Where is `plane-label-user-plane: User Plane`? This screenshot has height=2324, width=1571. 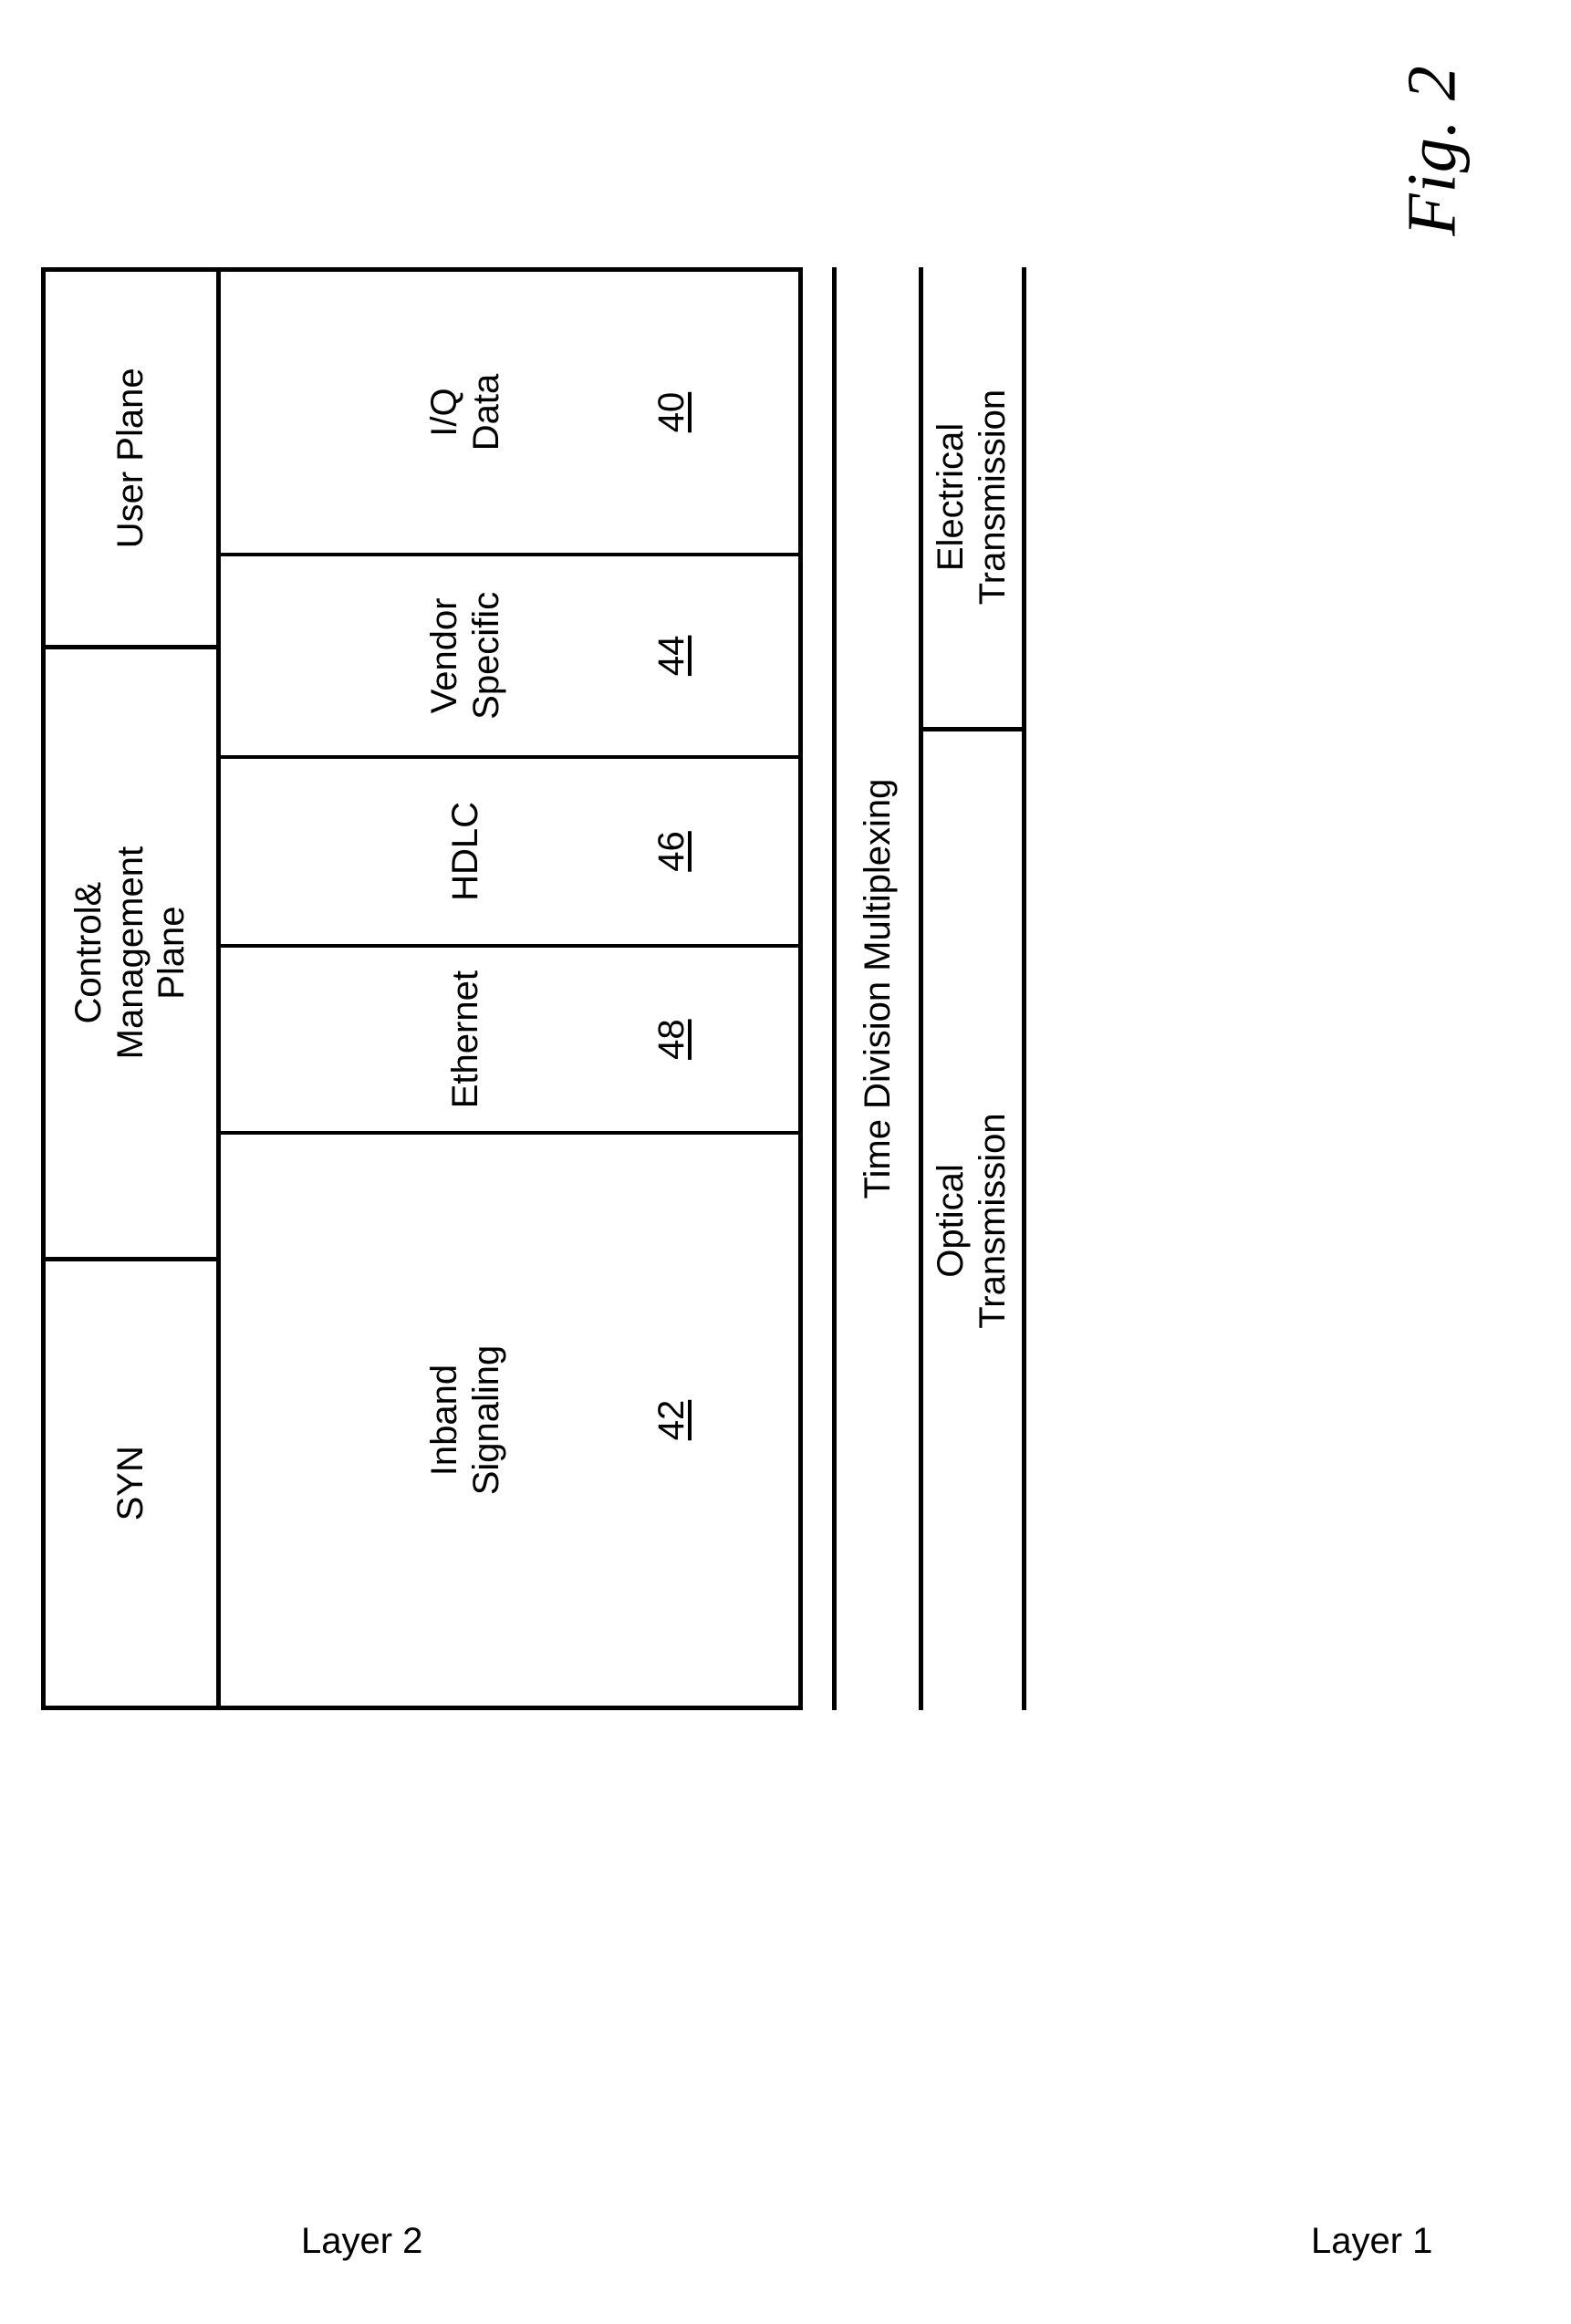 plane-label-user-plane: User Plane is located at coordinates (130, 458).